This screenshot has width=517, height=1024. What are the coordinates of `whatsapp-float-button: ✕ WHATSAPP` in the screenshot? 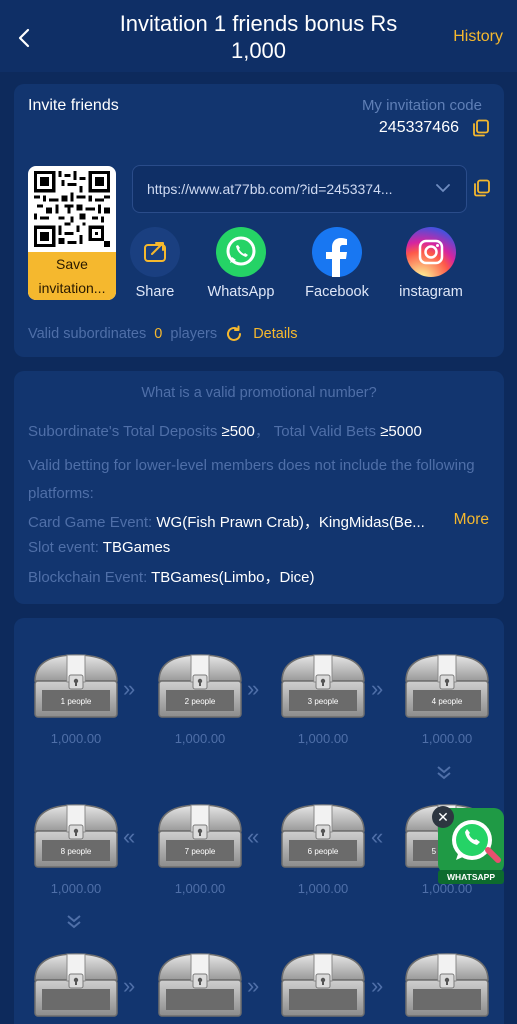 It's located at (470, 845).